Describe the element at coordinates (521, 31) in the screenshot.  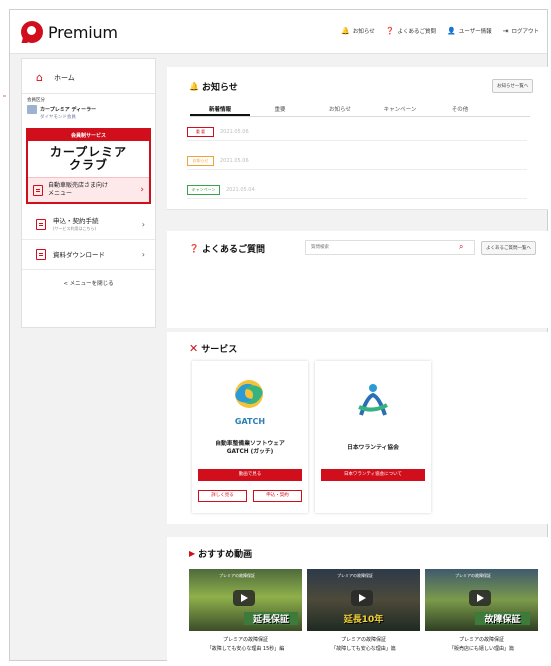
I see `nav-logout: ⇥ ログアウト` at that location.